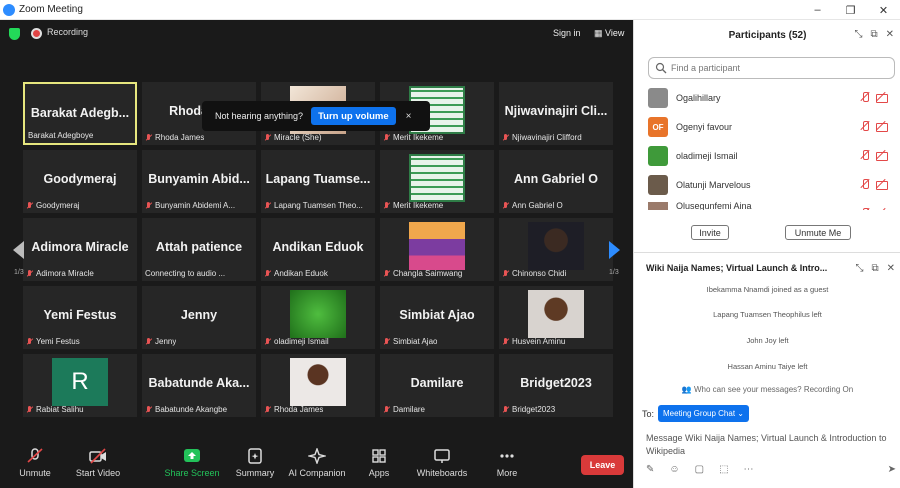 The width and height of the screenshot is (900, 488). I want to click on participant-row: oladimeji Ismail, so click(773, 156).